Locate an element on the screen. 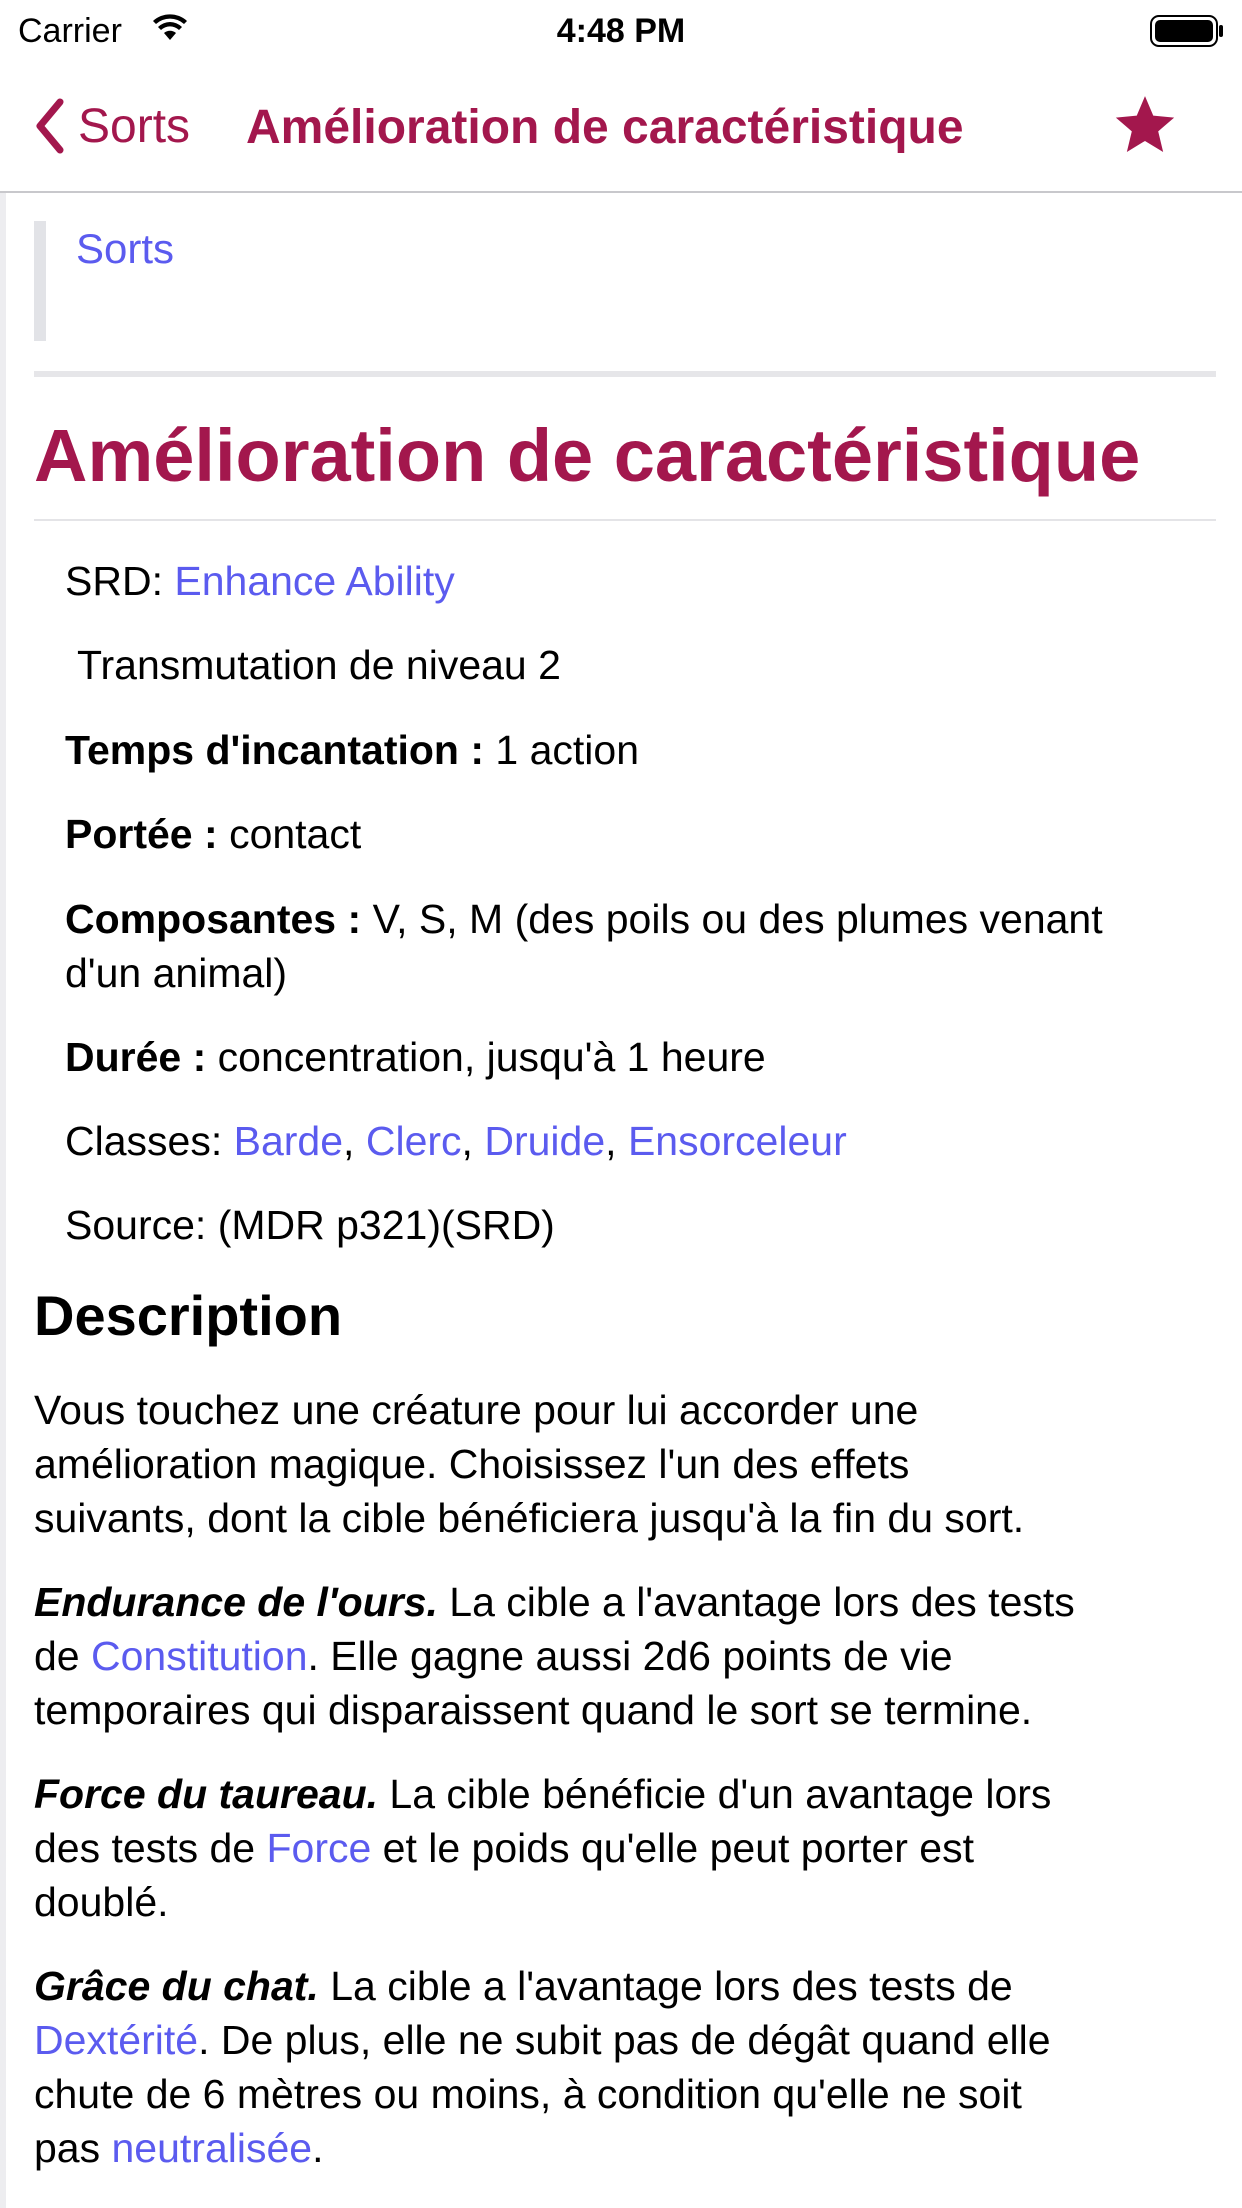 This screenshot has height=2208, width=1242. effect-text: La cible bénéficie d'un avantage lors is located at coordinates (715, 1794).